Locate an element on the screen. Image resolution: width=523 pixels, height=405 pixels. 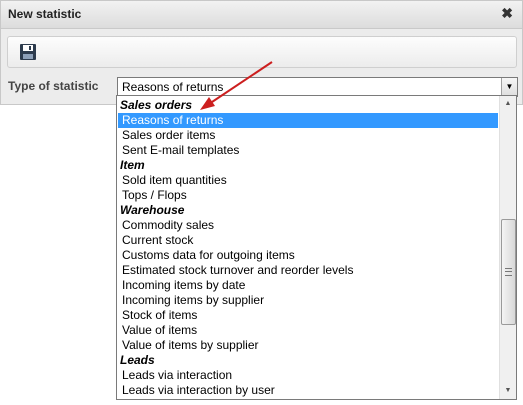
dropdown-scrollbar: ▲ ▼ is located at coordinates (507, 247).